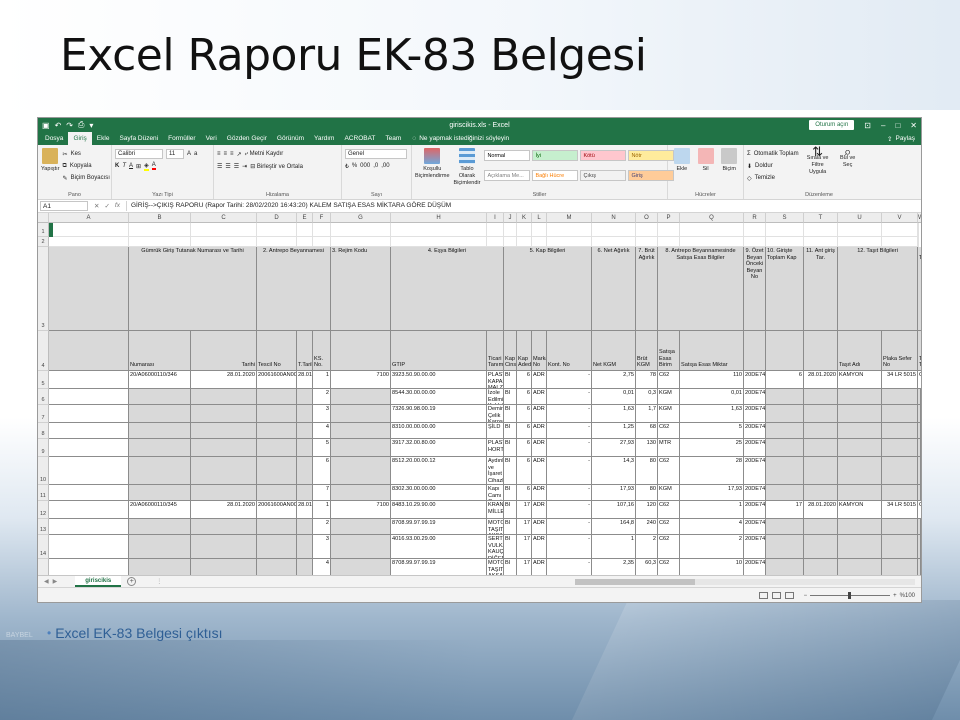 Image resolution: width=960 pixels, height=720 pixels. I want to click on sub-header-ticari: Ticari Tanım, so click(495, 351).